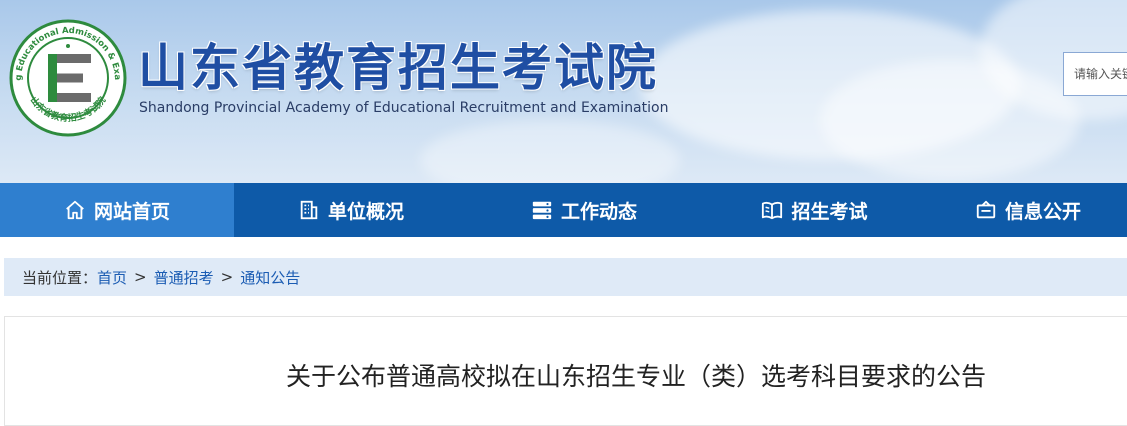 This screenshot has height=426, width=1127. What do you see at coordinates (365, 211) in the screenshot?
I see `nav-item-label: 单位概况` at bounding box center [365, 211].